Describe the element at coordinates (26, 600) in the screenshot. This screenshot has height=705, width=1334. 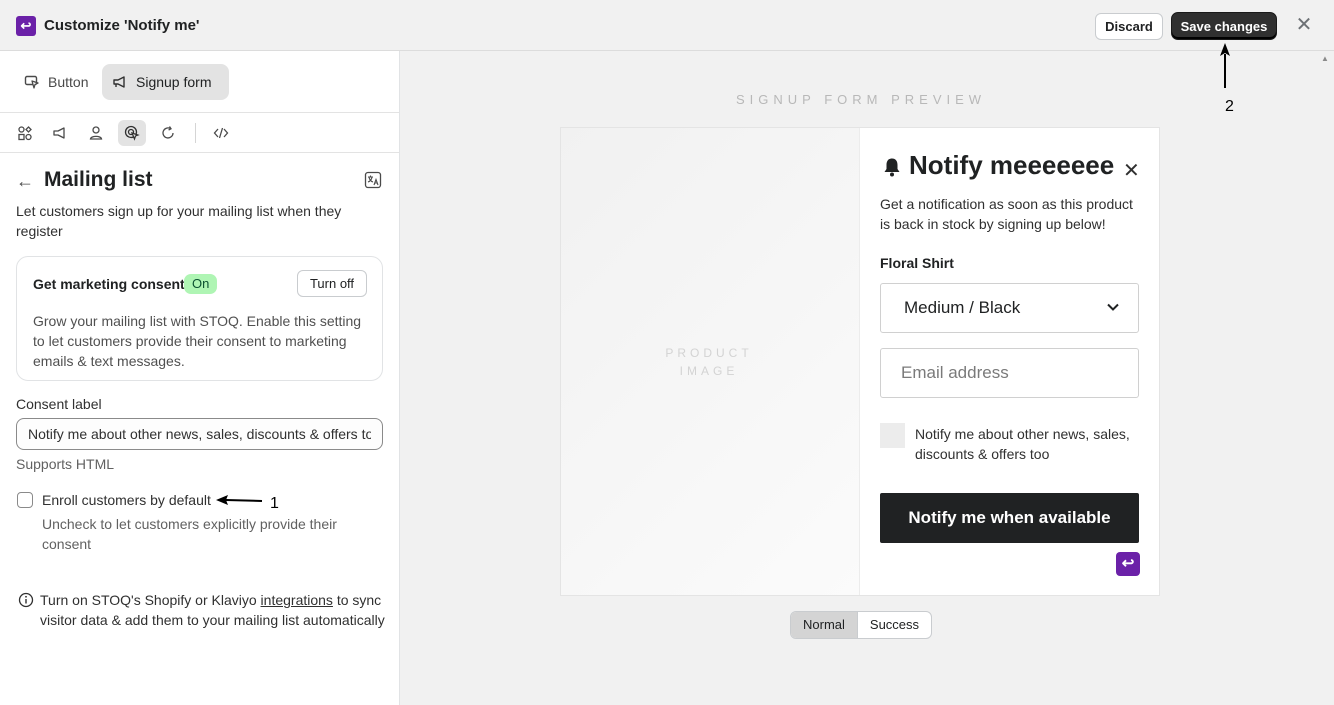
I see `info-icon` at that location.